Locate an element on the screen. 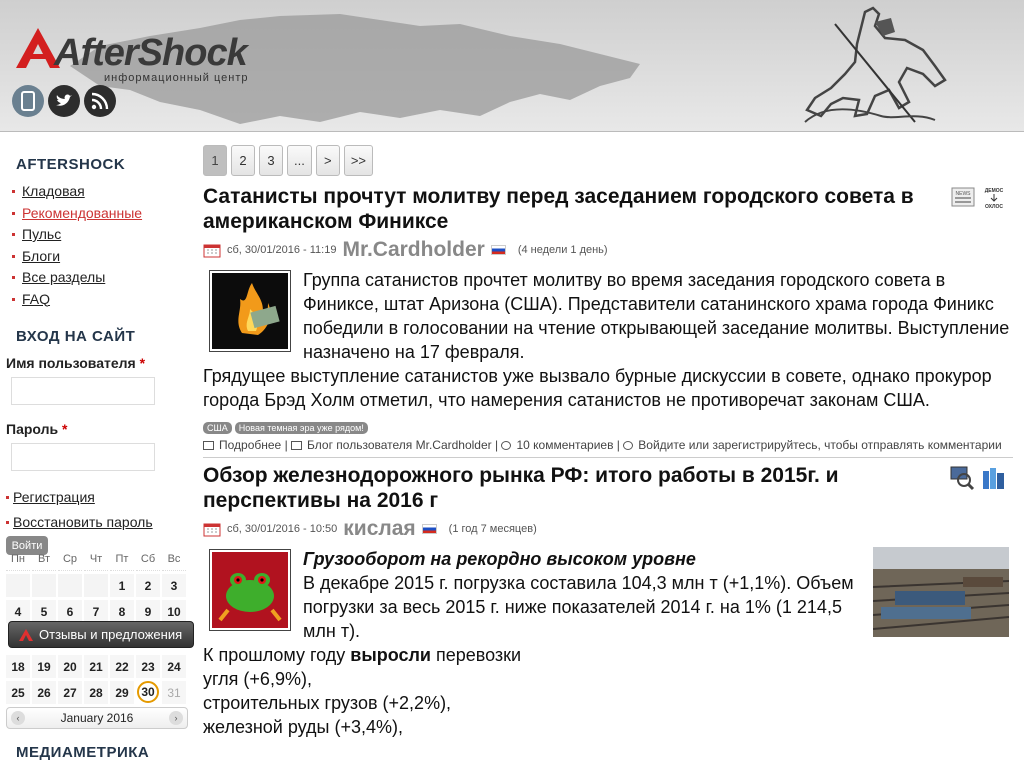  calendar-day-today: 30 is located at coordinates (148, 692).